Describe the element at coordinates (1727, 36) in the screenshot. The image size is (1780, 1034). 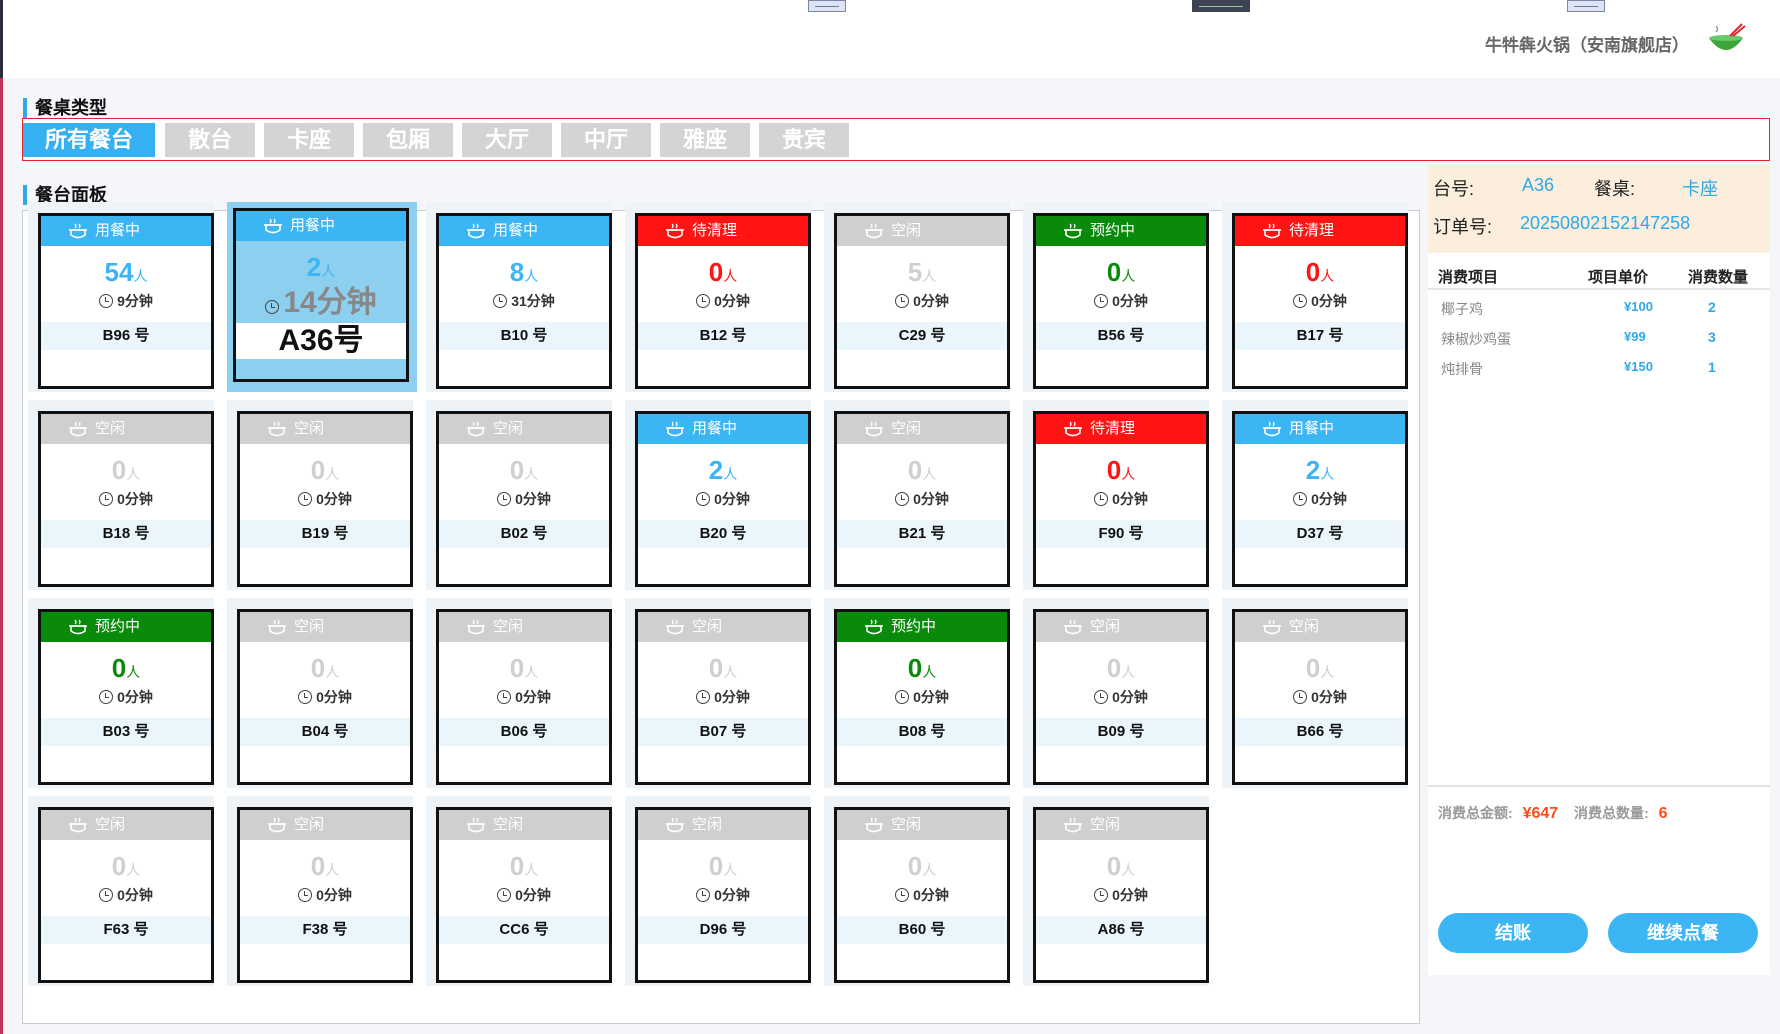
I see `bowl-logo-icon` at that location.